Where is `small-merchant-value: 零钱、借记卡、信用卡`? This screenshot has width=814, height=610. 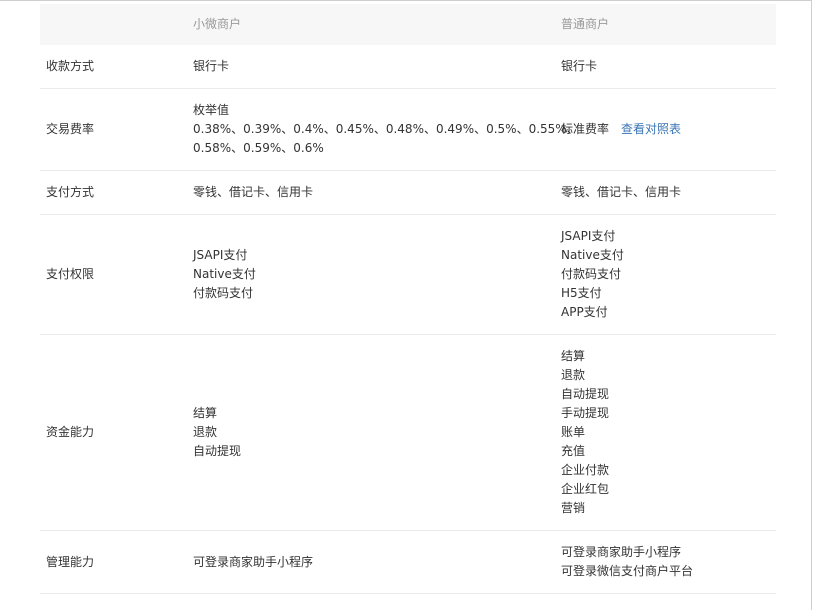 small-merchant-value: 零钱、借记卡、信用卡 is located at coordinates (377, 192).